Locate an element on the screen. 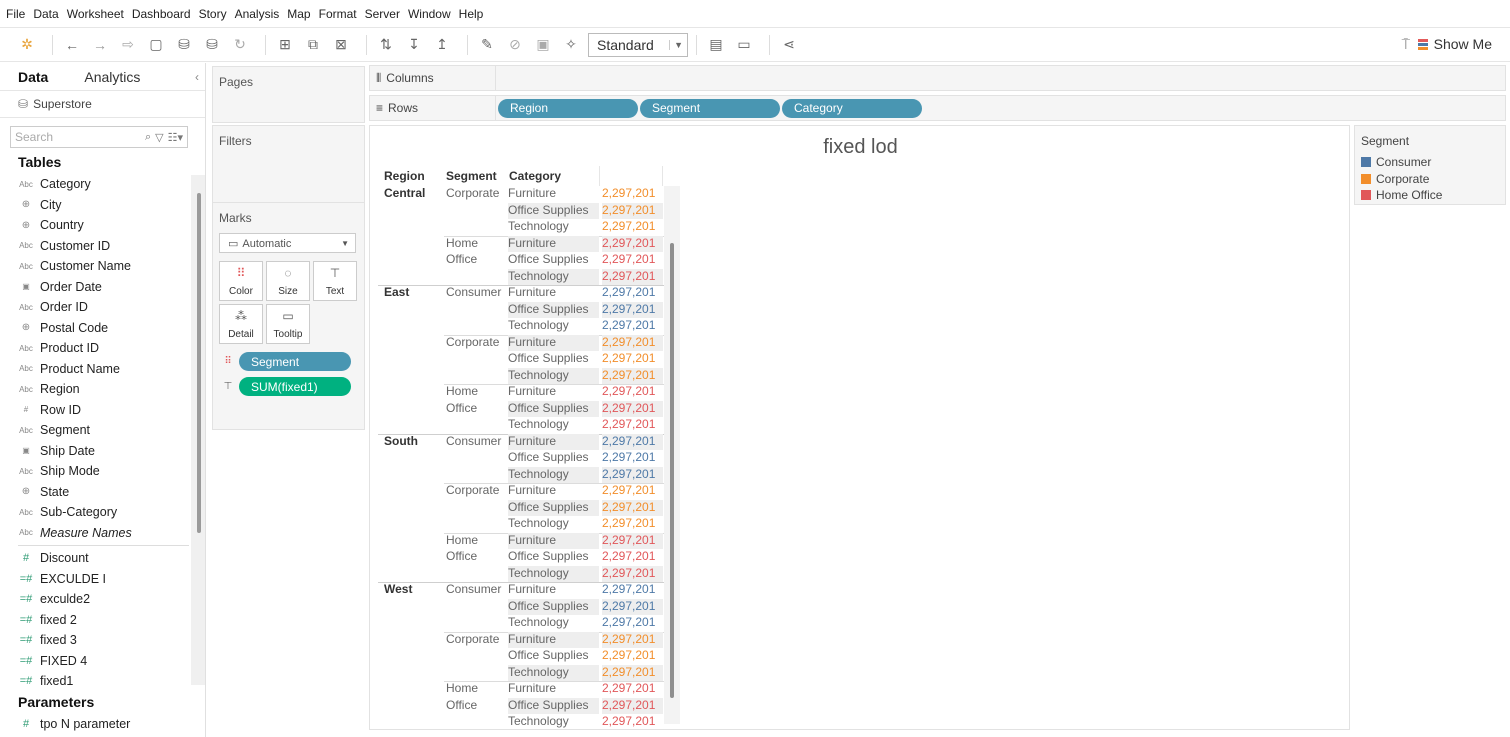  legend-item-consumer: Consumer is located at coordinates (1430, 162).